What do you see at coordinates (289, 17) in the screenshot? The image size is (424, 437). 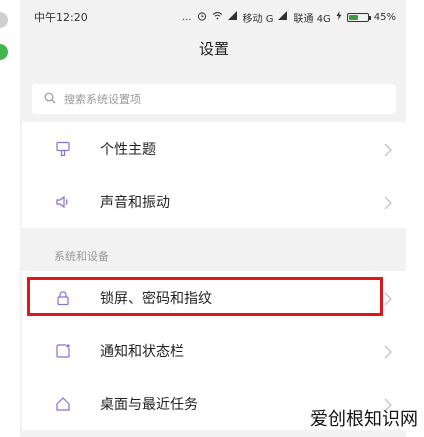 I see `status-icons: ... 移动 G 联通 4G 45%` at bounding box center [289, 17].